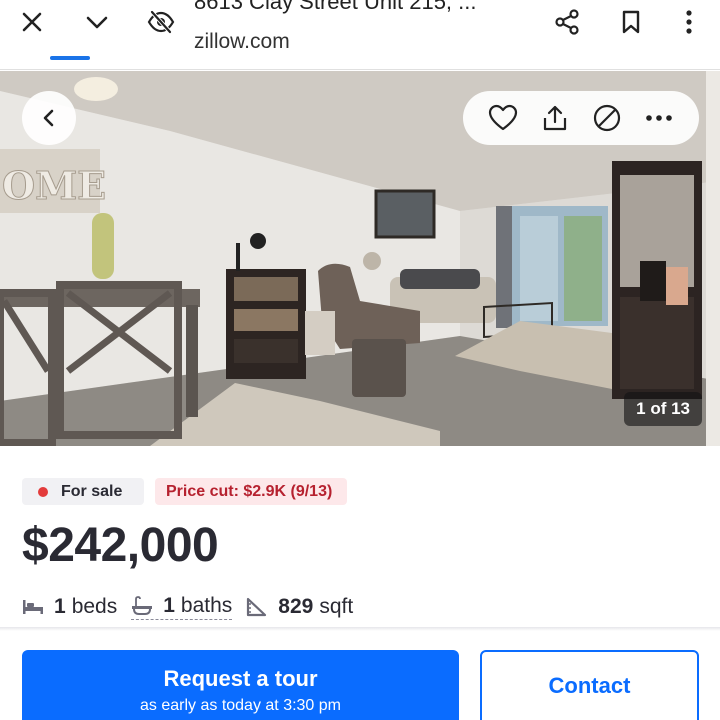  Describe the element at coordinates (240, 678) in the screenshot. I see `request-tour-label: Request a tour` at that location.